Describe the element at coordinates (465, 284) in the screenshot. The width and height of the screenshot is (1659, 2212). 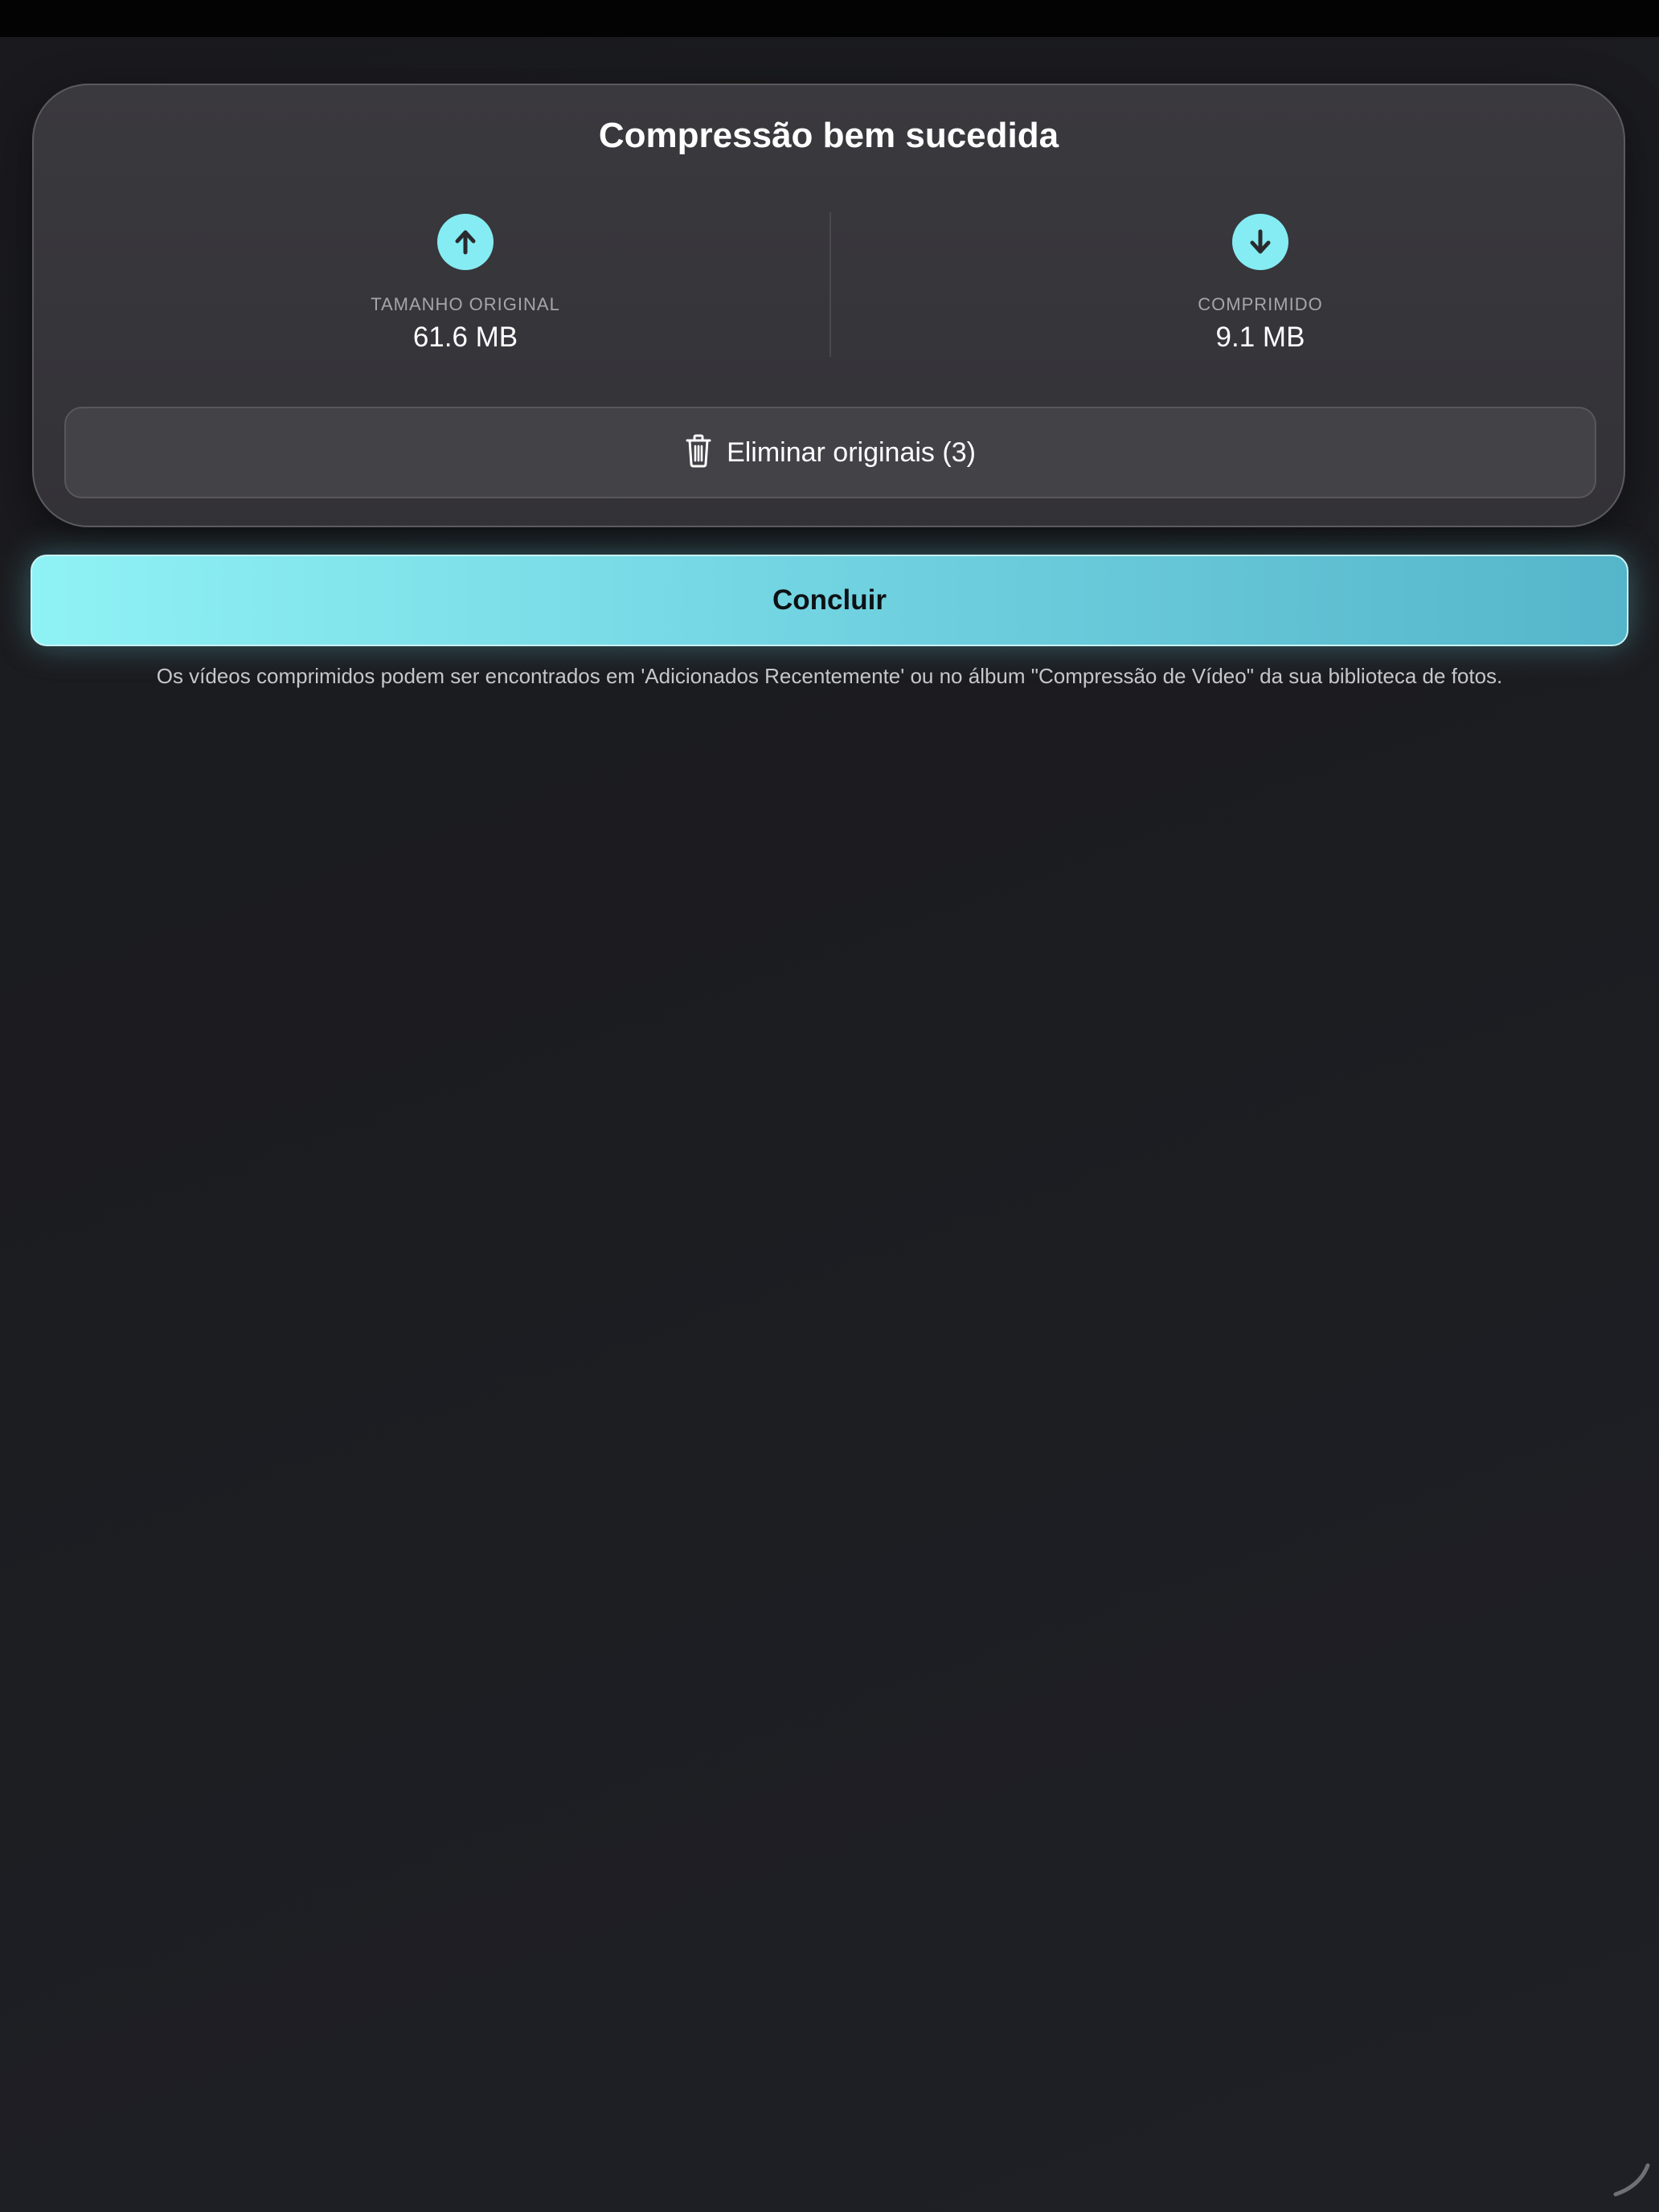
I see `original-size-stat: TAMANHO ORIGINAL 61.6 MB` at that location.